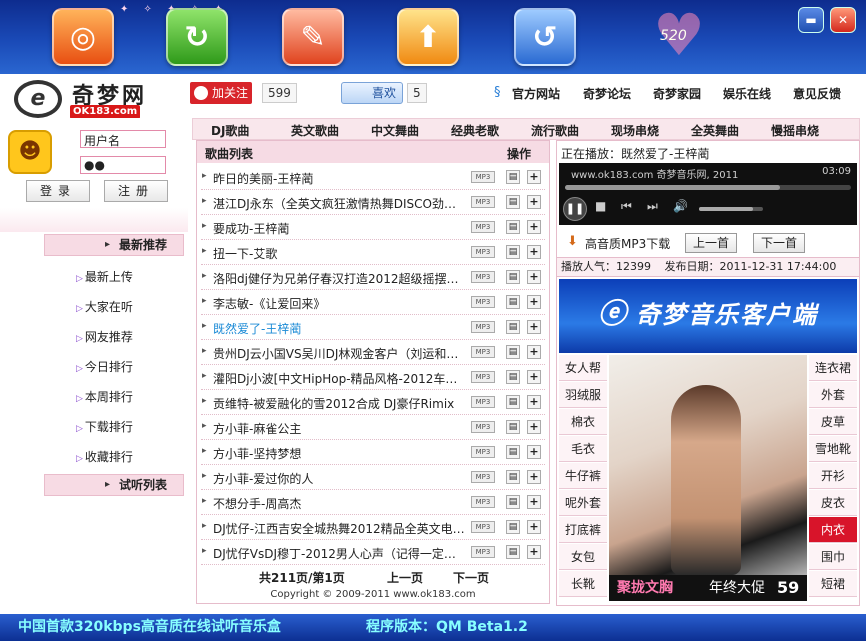 The image size is (866, 641). I want to click on song-row: DJ忧仔VsDJ穆丁-2012男人心声（记得一定要… MP3 ▤ +, so click(373, 552).